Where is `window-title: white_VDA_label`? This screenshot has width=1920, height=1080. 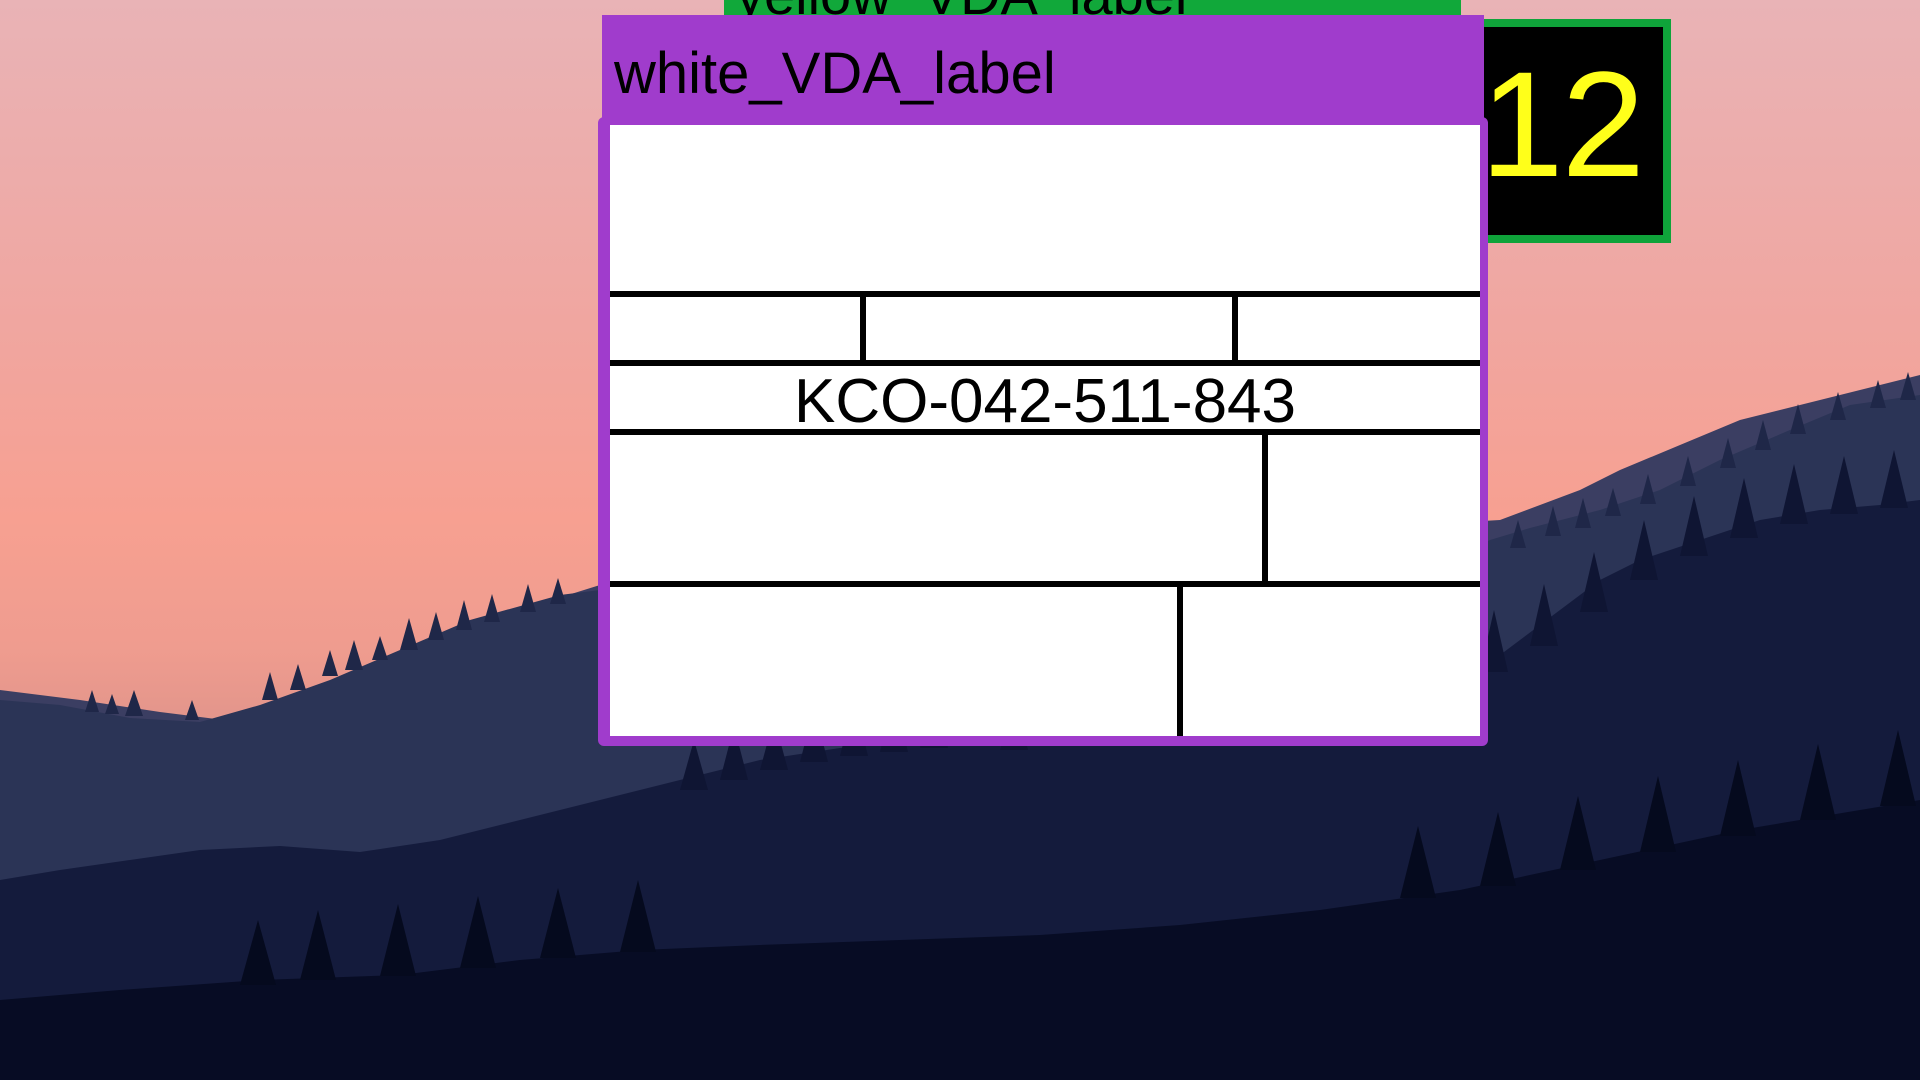
window-title: white_VDA_label is located at coordinates (835, 73).